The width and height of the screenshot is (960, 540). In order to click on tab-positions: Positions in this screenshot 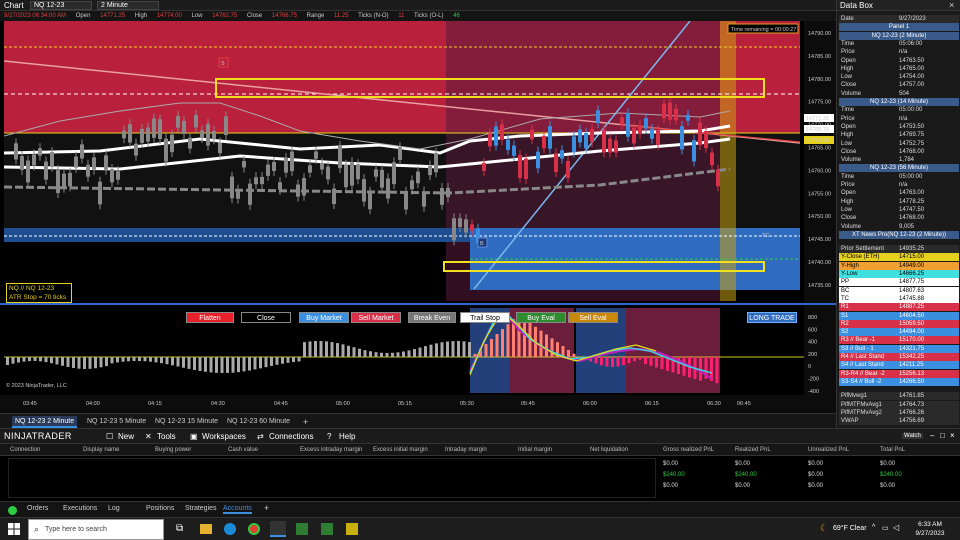, I will do `click(160, 508)`.